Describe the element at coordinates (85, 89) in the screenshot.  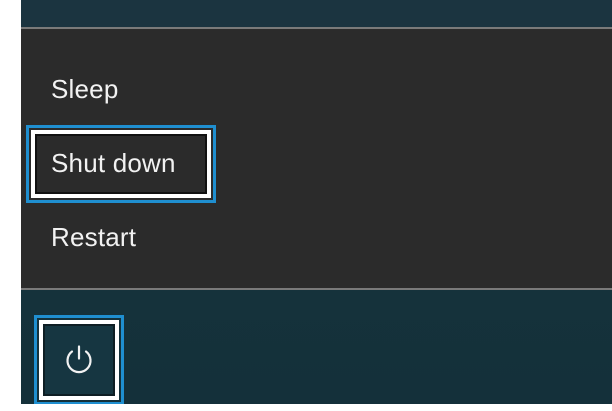
I see `sleep-menu-item: Sleep` at that location.